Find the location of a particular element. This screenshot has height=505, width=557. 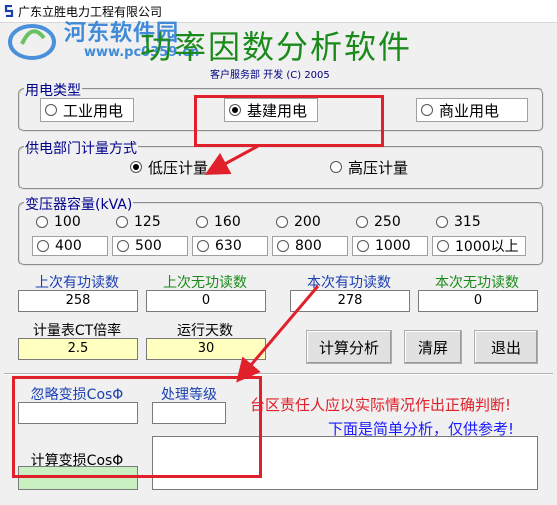

radio-dot-selected is located at coordinates (136, 167).